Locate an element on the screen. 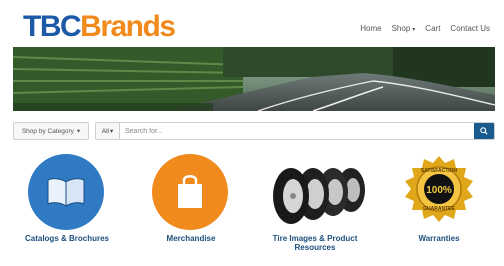 This screenshot has height=266, width=504. search-bar: Shop by Category ▾ All ▾ is located at coordinates (254, 131).